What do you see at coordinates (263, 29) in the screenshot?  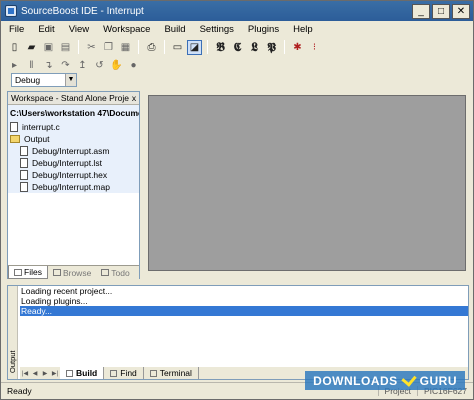 I see `menu-plugins: Plugins` at bounding box center [263, 29].